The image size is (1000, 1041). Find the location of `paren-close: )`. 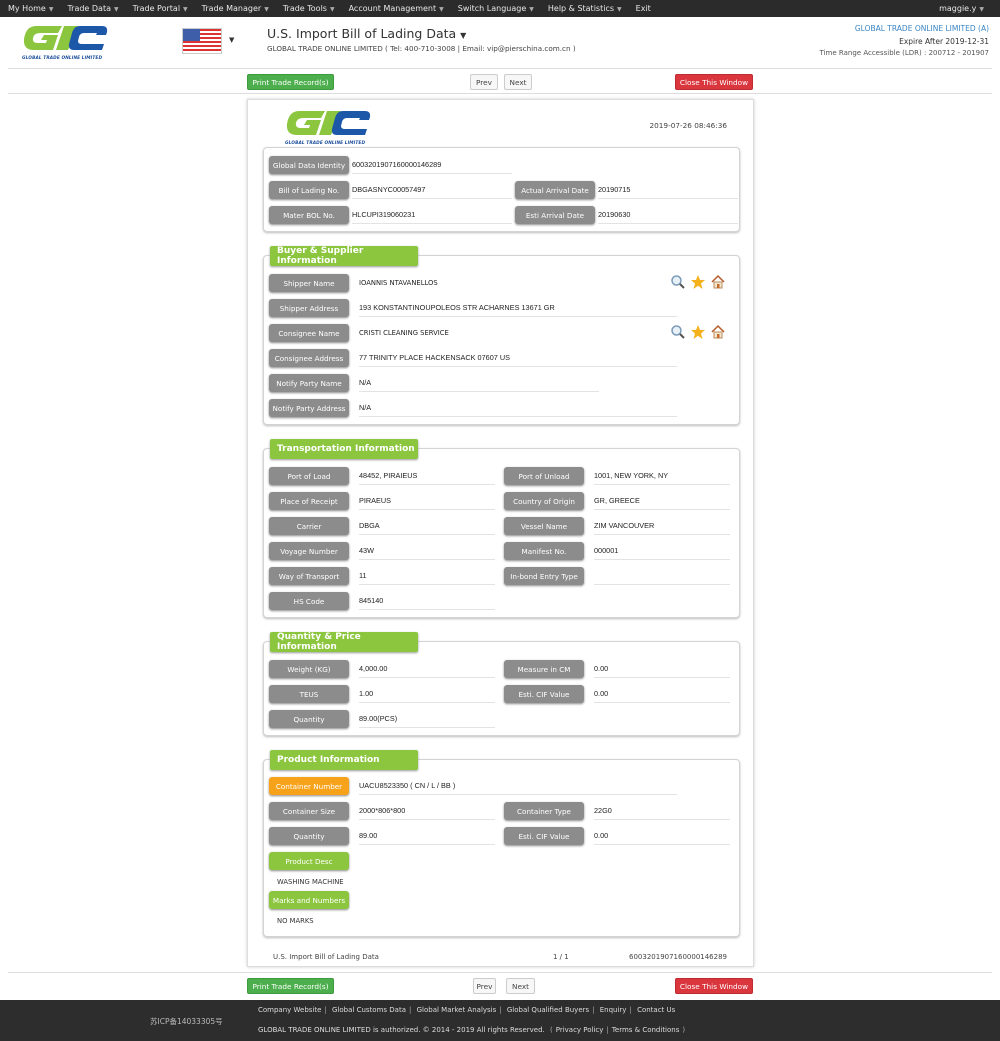

paren-close: ) is located at coordinates (684, 1030).